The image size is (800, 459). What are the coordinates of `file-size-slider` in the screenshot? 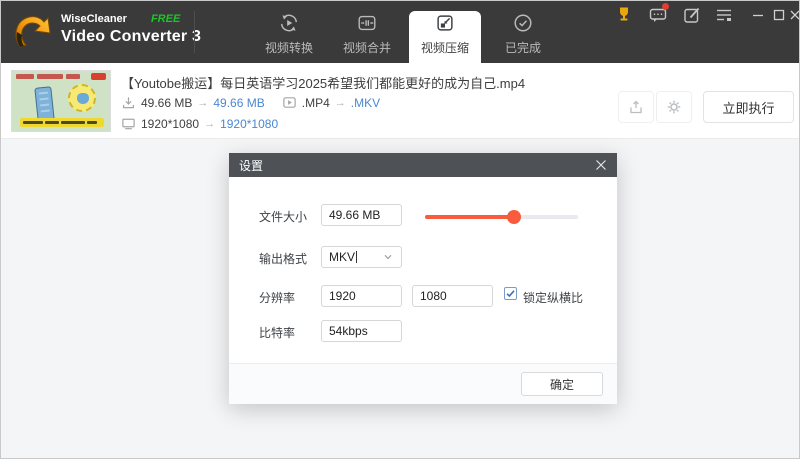 It's located at (501, 217).